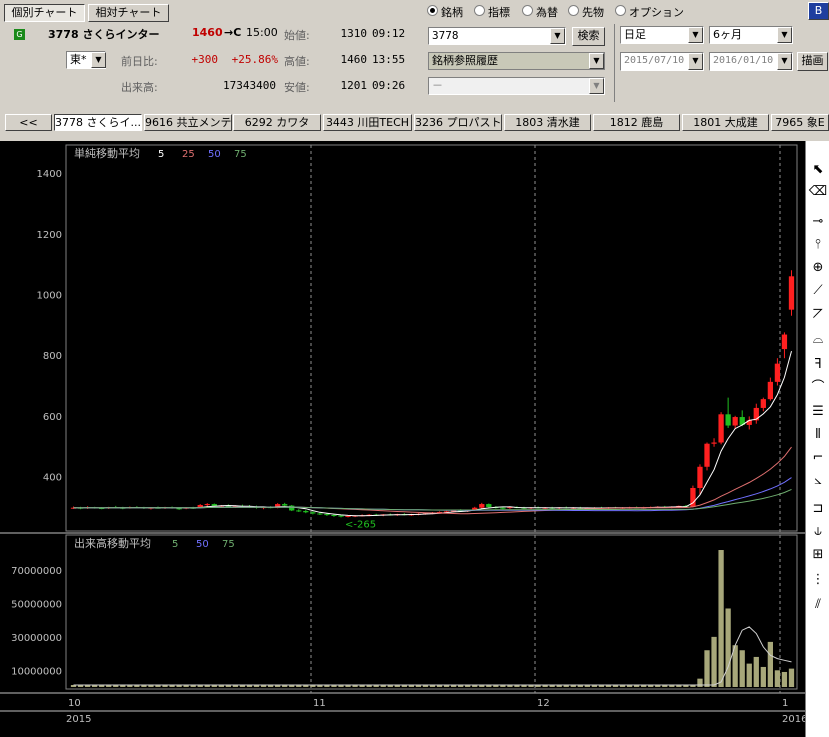  I want to click on period-icon: ⋮, so click(818, 580).